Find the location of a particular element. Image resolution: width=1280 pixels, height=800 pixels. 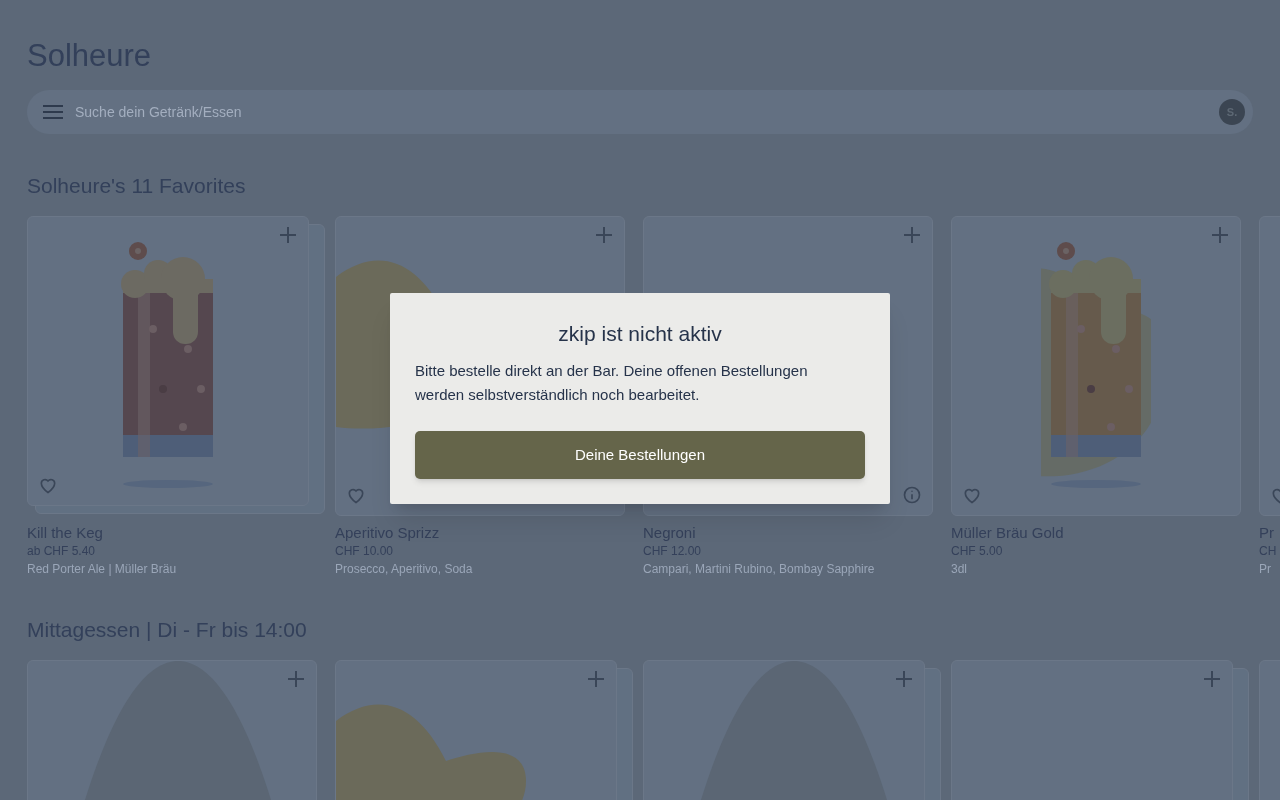

menu-icon is located at coordinates (53, 112).